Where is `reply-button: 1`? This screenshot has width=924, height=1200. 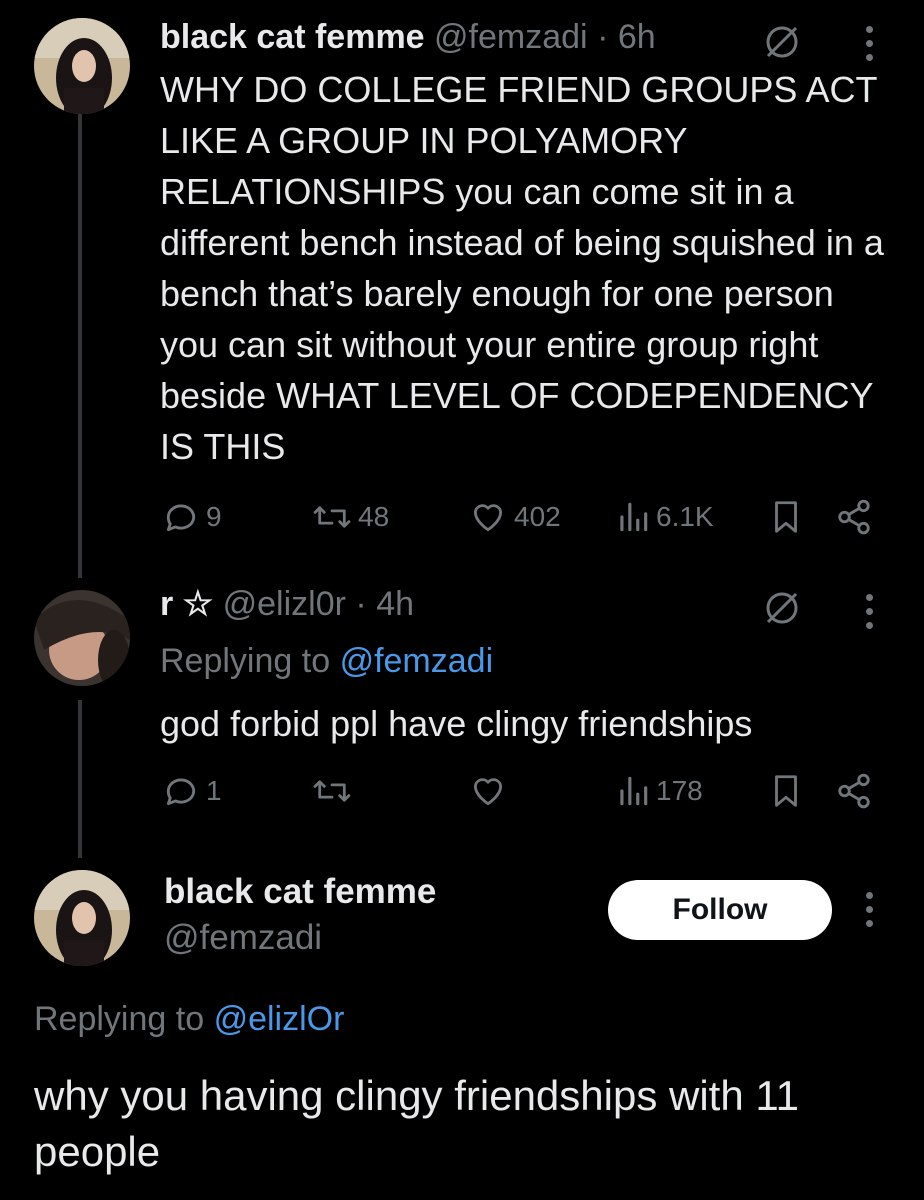
reply-button: 1 is located at coordinates (192, 791).